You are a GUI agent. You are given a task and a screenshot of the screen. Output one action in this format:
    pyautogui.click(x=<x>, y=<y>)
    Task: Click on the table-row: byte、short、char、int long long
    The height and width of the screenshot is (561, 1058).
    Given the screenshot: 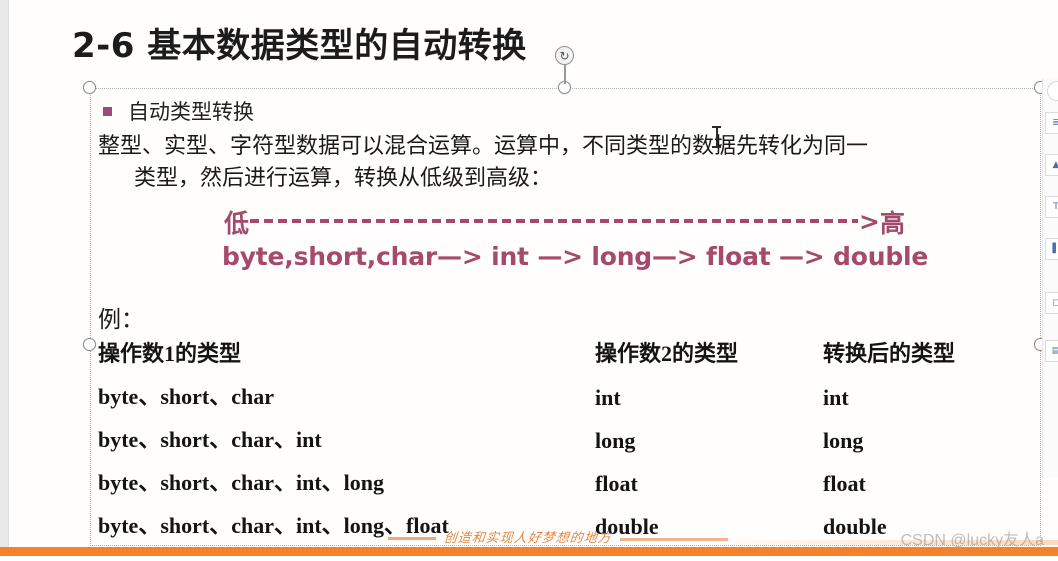 What is the action you would take?
    pyautogui.click(x=558, y=443)
    